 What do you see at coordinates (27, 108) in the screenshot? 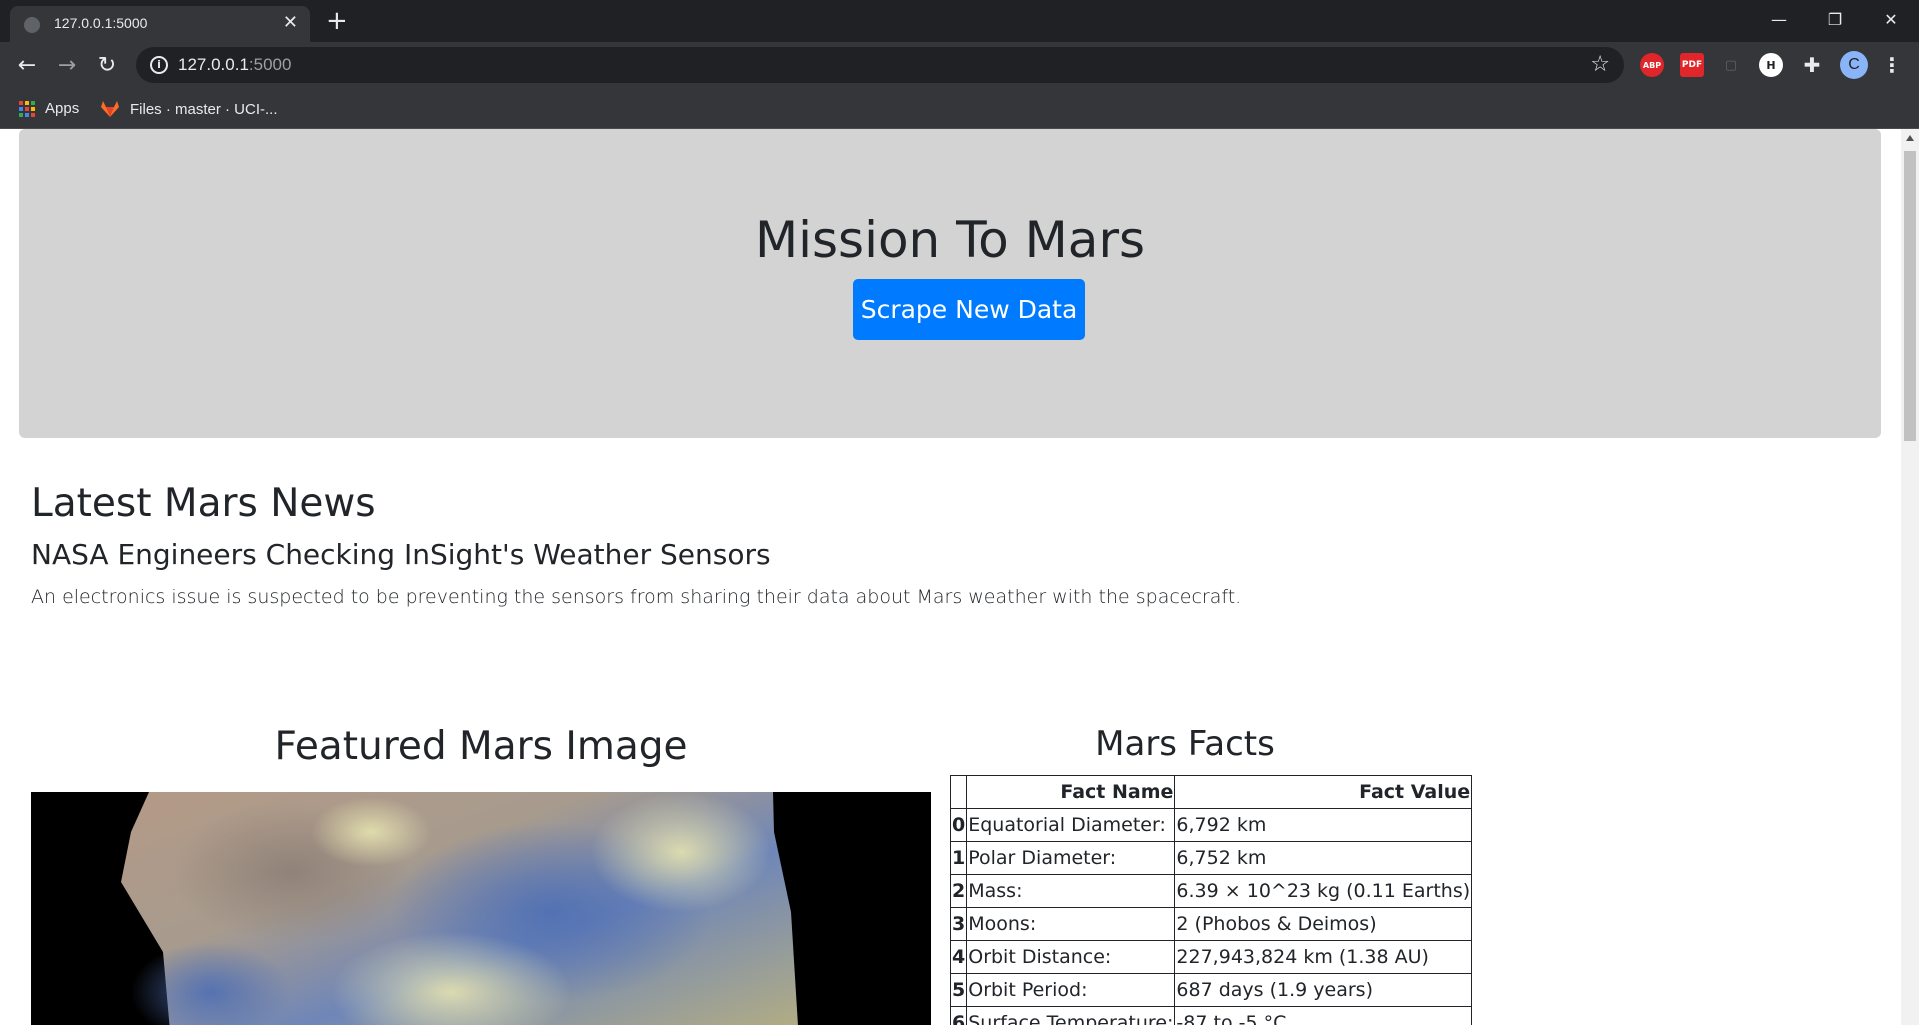
I see `apps-grid-icon` at bounding box center [27, 108].